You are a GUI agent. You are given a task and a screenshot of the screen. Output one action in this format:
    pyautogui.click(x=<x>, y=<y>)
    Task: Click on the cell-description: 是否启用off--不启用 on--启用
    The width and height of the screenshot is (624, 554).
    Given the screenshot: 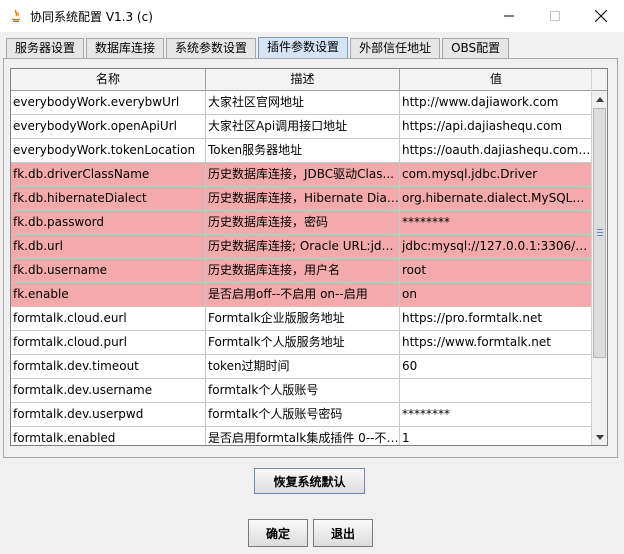 What is the action you would take?
    pyautogui.click(x=303, y=294)
    